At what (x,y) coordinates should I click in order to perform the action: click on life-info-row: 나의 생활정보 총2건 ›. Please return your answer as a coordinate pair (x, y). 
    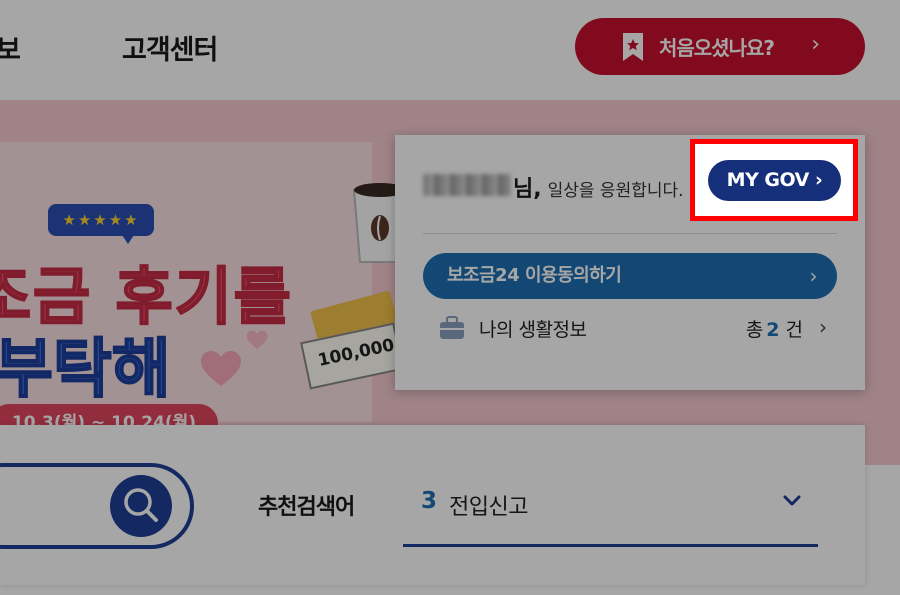
    Looking at the image, I should click on (638, 328).